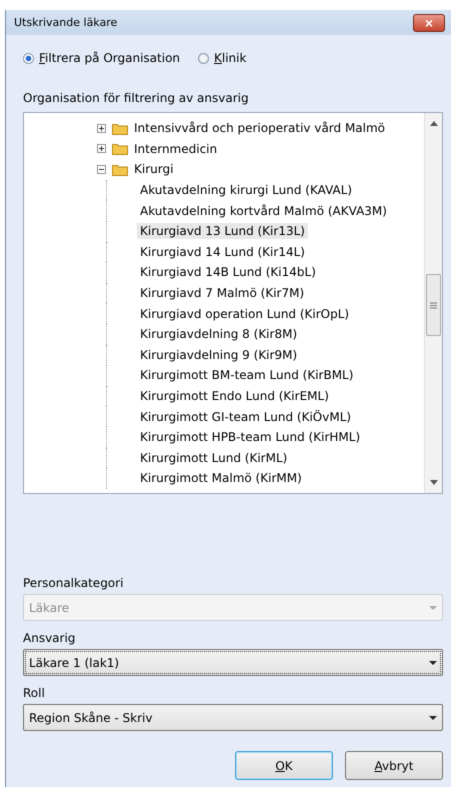  Describe the element at coordinates (434, 482) in the screenshot. I see `scroll-down-icon` at that location.